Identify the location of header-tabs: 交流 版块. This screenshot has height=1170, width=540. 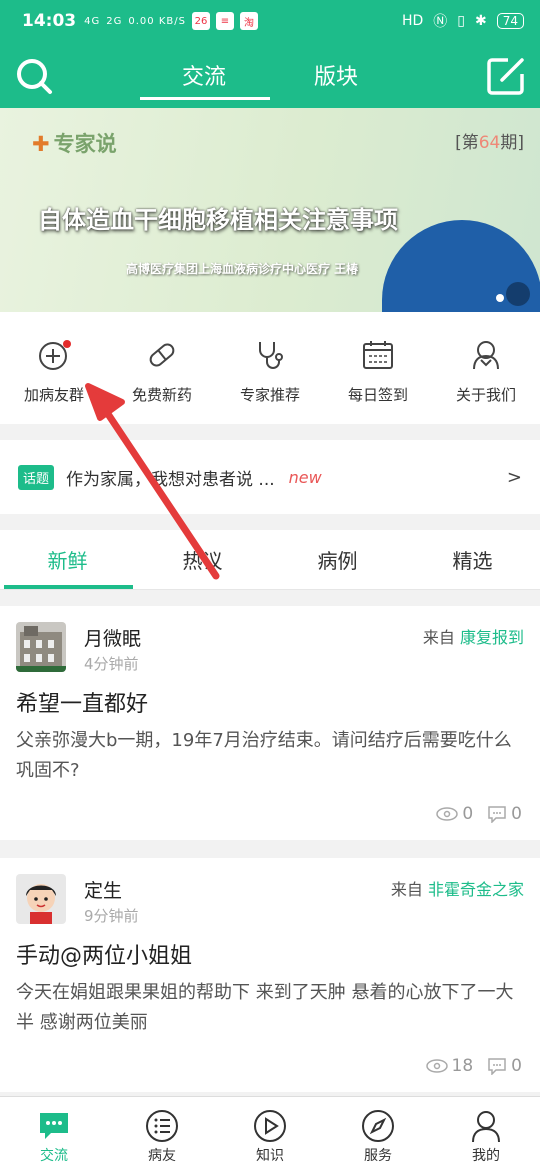
(270, 75).